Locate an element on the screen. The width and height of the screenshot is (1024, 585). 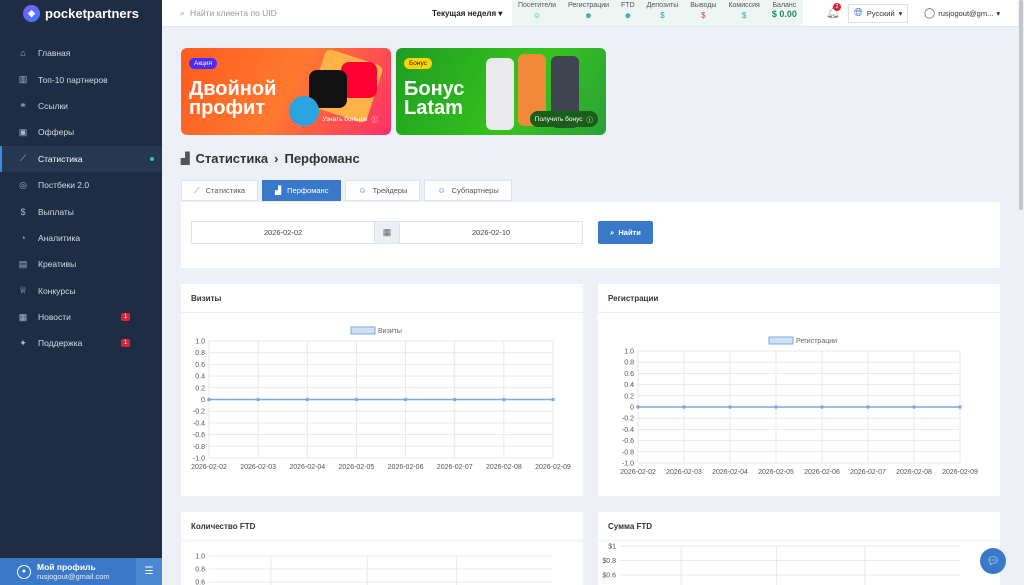
user-menu: ◯ rusjogout@gm... ▾ is located at coordinates (962, 13).